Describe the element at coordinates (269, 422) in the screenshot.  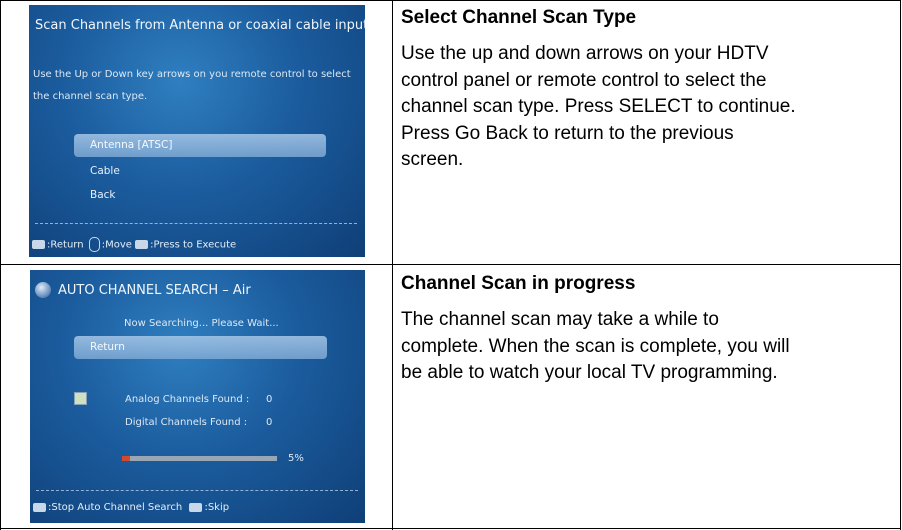
I see `digital-channels-count: 0` at that location.